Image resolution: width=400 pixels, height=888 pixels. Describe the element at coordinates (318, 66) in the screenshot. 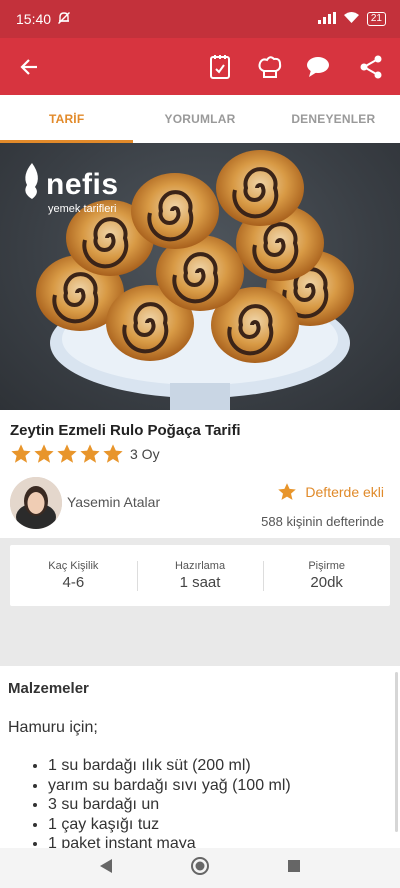

I see `comment-icon` at that location.